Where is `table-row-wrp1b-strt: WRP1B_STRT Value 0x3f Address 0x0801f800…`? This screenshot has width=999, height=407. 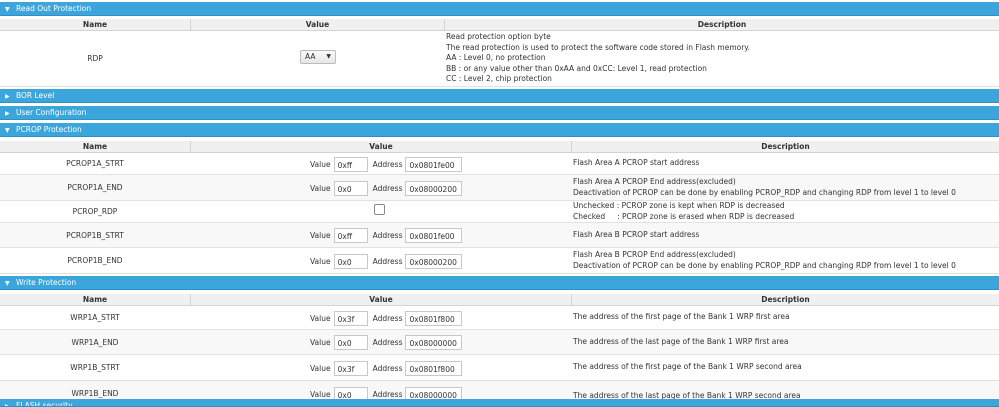
table-row-wrp1b-strt: WRP1B_STRT Value 0x3f Address 0x0801f800… is located at coordinates (499, 368).